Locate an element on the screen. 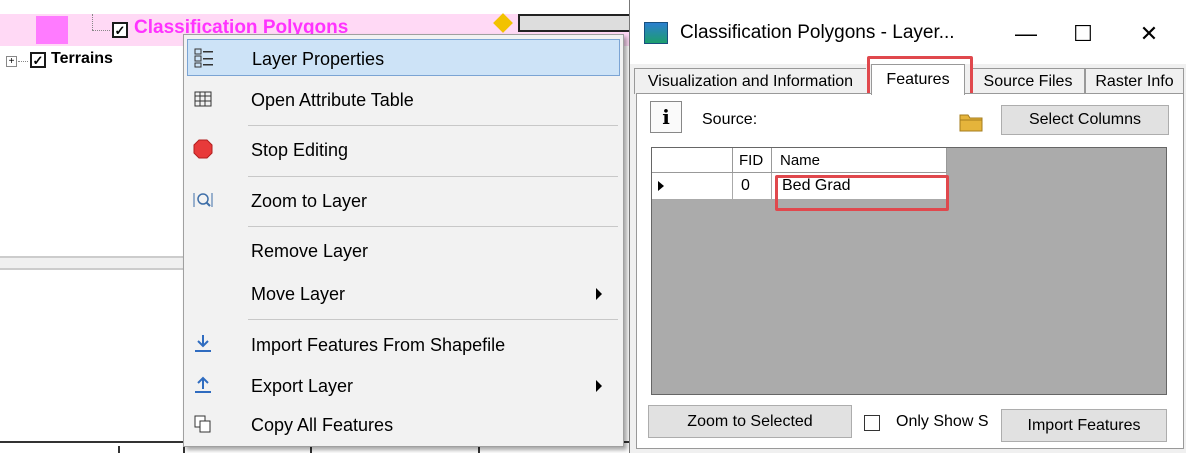 The image size is (1186, 453). menu-item-label: Remove Layer is located at coordinates (310, 251).